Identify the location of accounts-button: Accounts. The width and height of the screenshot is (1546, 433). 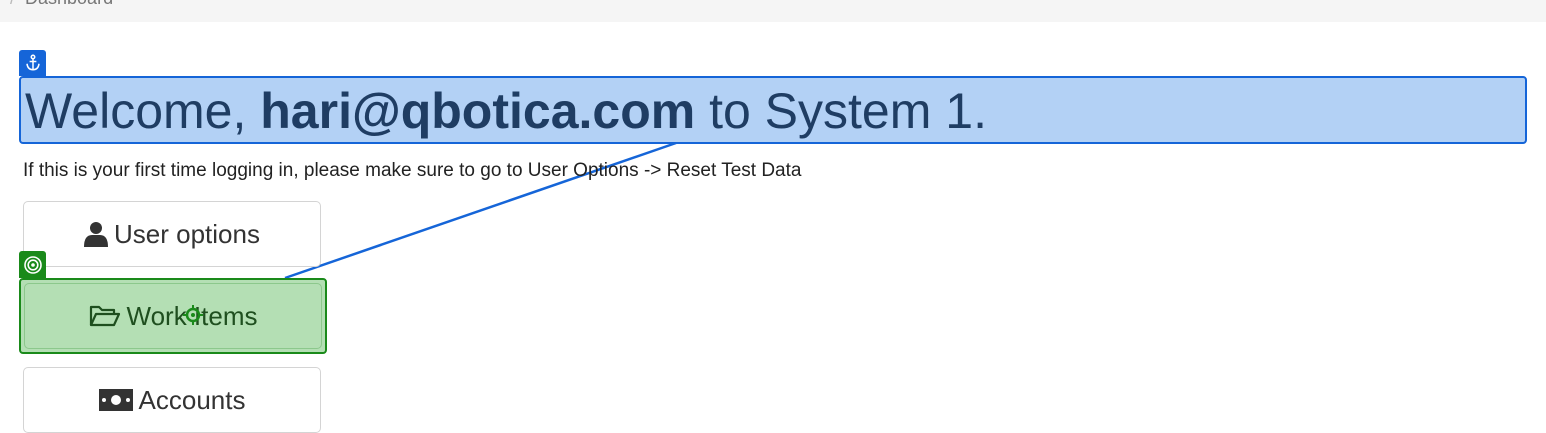
(172, 400).